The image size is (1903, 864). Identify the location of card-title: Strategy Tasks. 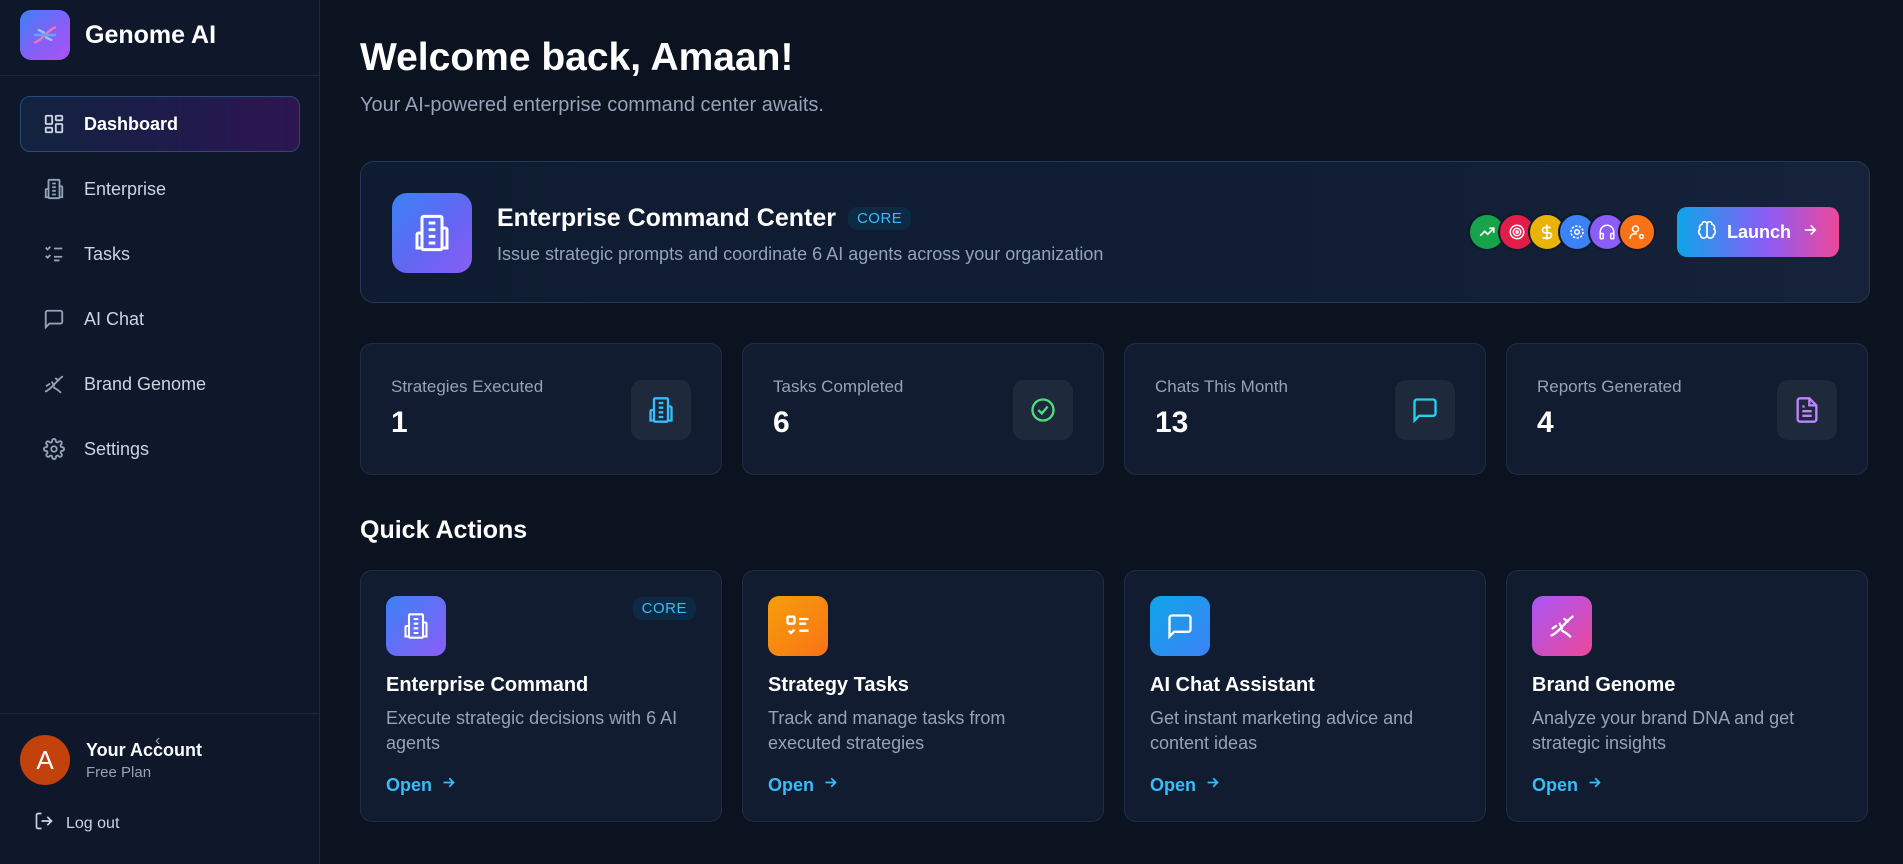
(838, 685).